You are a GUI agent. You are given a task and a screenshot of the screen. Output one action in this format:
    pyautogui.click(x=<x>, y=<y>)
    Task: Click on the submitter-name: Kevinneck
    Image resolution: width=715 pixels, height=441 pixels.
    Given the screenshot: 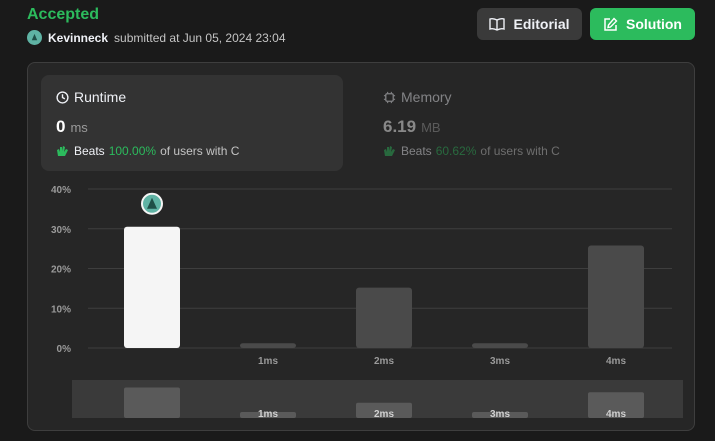 What is the action you would take?
    pyautogui.click(x=78, y=38)
    